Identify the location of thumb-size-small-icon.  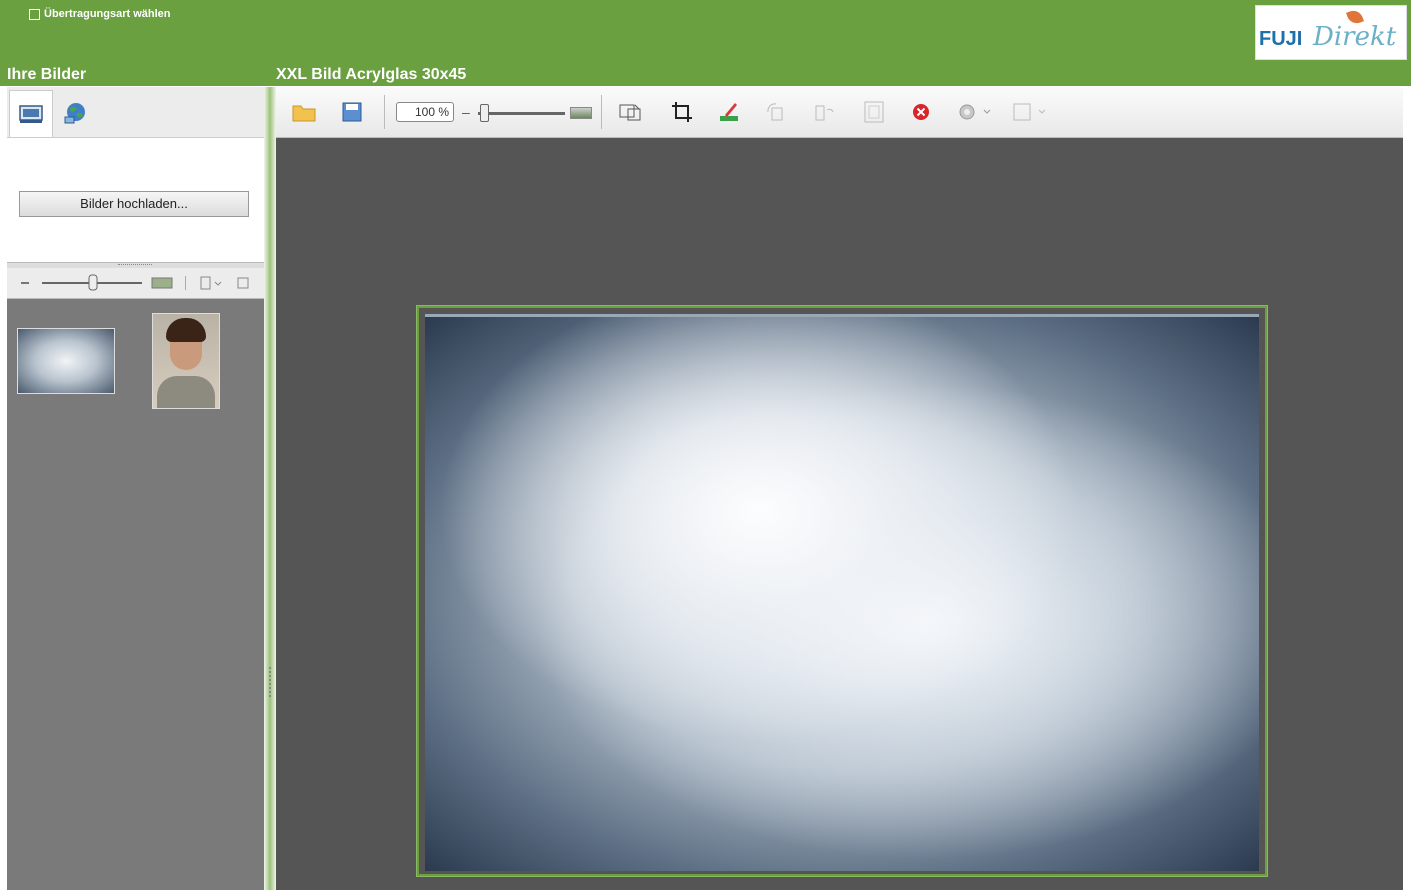
(25, 283).